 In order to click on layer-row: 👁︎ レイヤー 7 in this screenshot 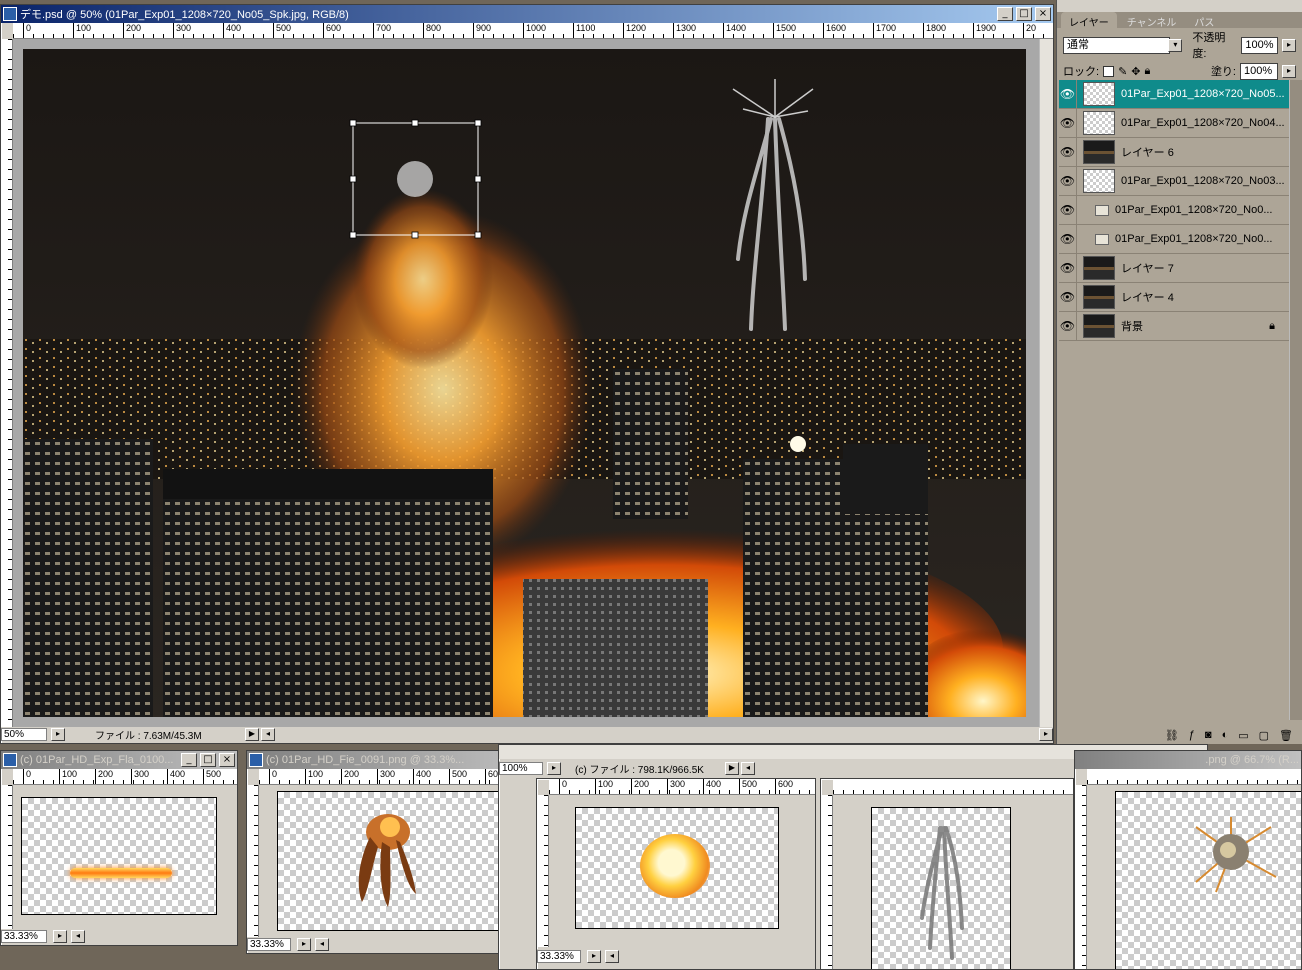, I will do `click(1174, 268)`.